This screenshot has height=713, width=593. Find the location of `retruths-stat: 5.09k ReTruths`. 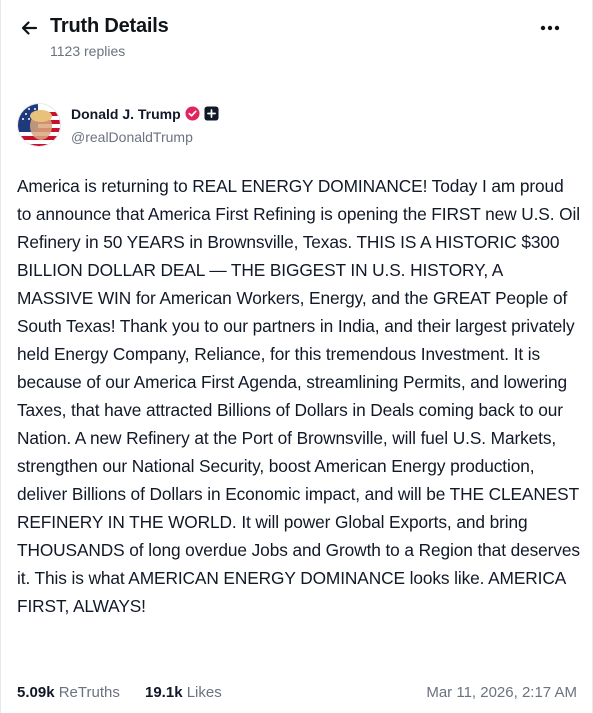

retruths-stat: 5.09k ReTruths is located at coordinates (68, 692).